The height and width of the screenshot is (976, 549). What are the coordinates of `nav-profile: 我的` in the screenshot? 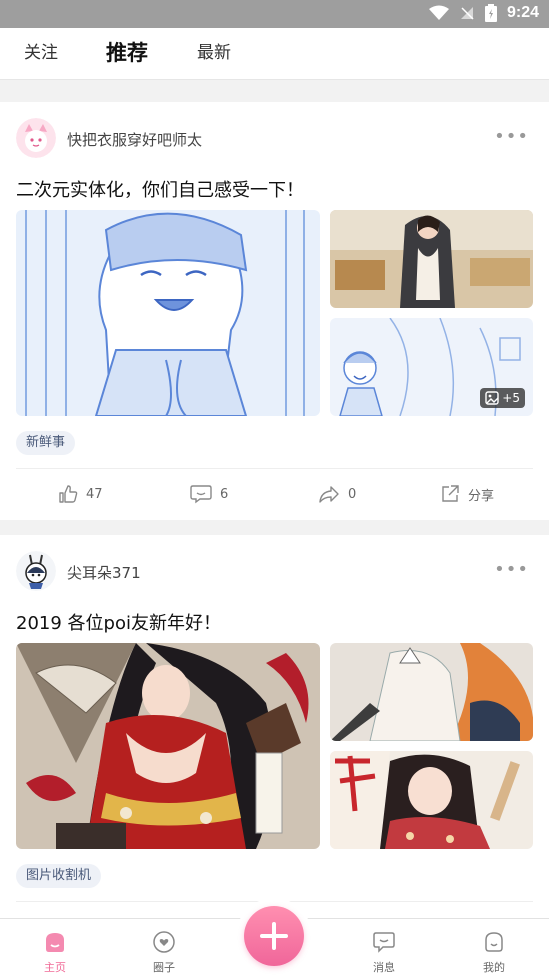 It's located at (494, 947).